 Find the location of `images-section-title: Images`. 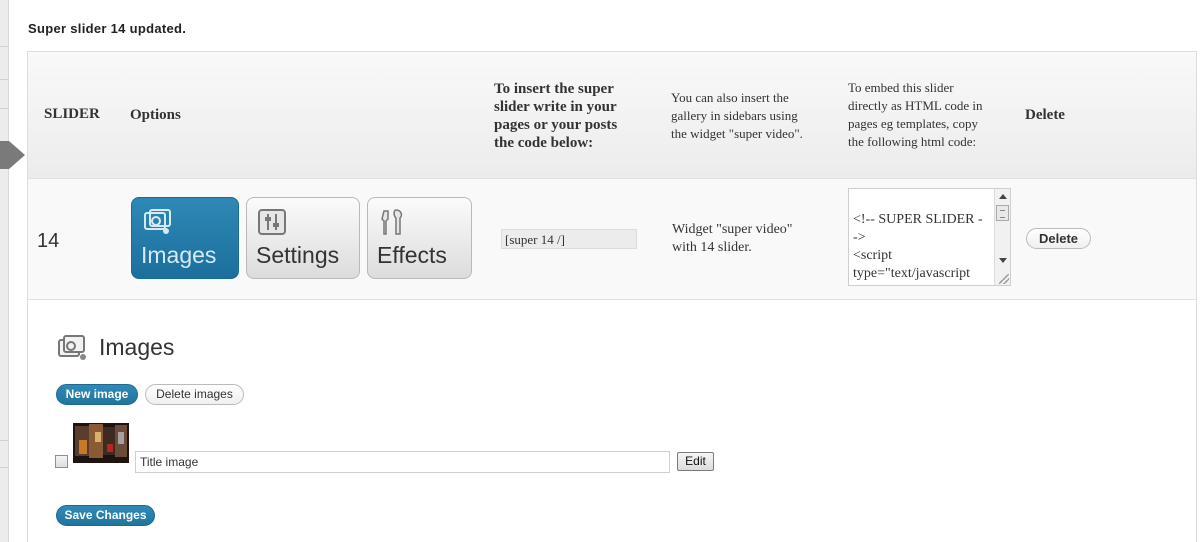

images-section-title: Images is located at coordinates (137, 347).